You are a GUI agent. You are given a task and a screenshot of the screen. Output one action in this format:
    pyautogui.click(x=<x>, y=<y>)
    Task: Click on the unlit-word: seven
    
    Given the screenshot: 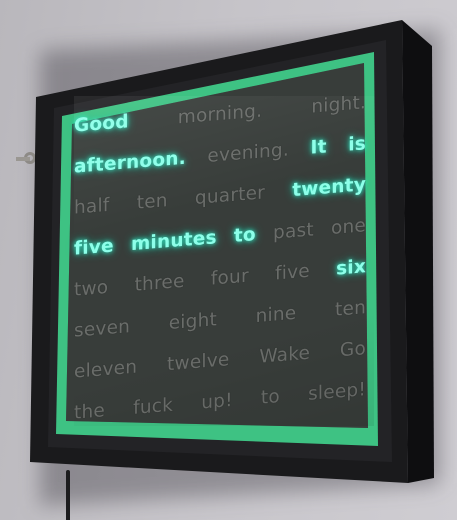 What is the action you would take?
    pyautogui.click(x=102, y=329)
    